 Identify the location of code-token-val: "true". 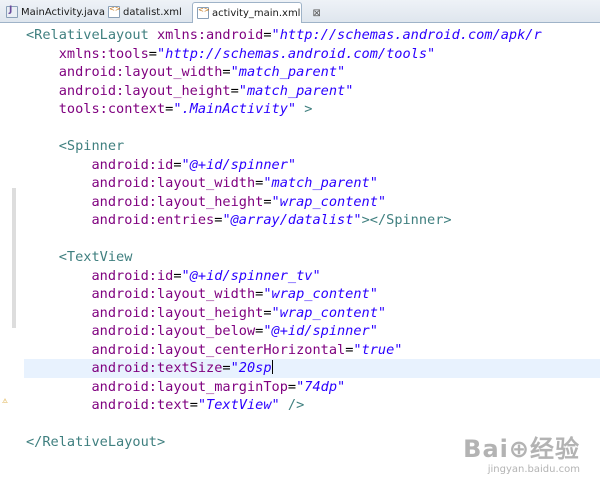
(378, 349).